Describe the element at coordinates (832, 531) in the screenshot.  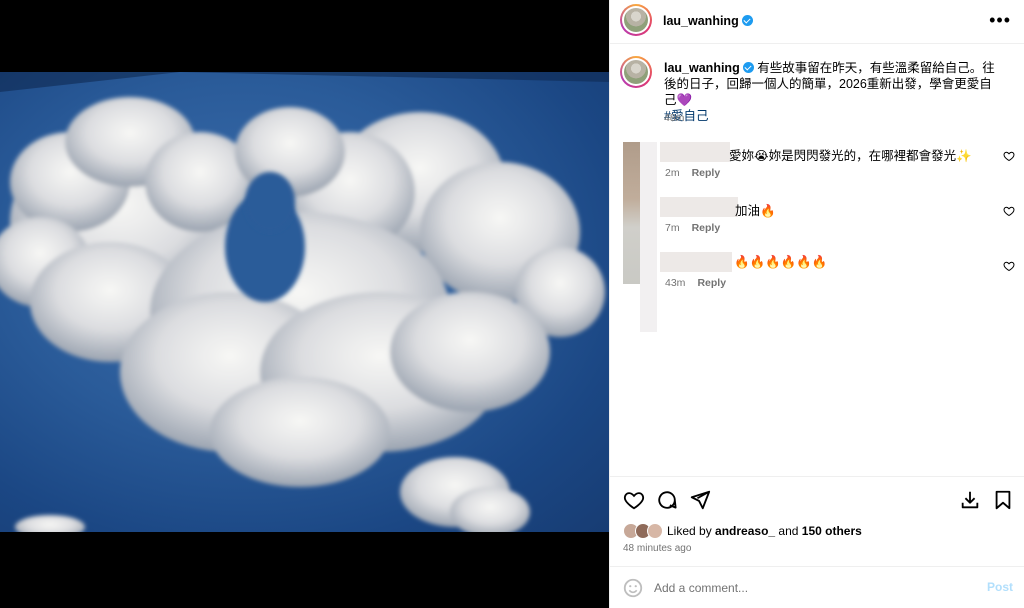
I see `others-link: 150 others` at that location.